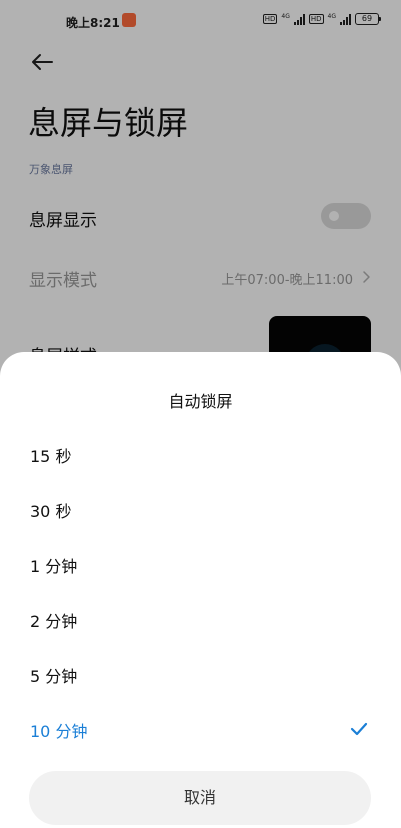 Image resolution: width=401 pixels, height=828 pixels. What do you see at coordinates (200, 619) in the screenshot?
I see `option-2min: 2 分钟` at bounding box center [200, 619].